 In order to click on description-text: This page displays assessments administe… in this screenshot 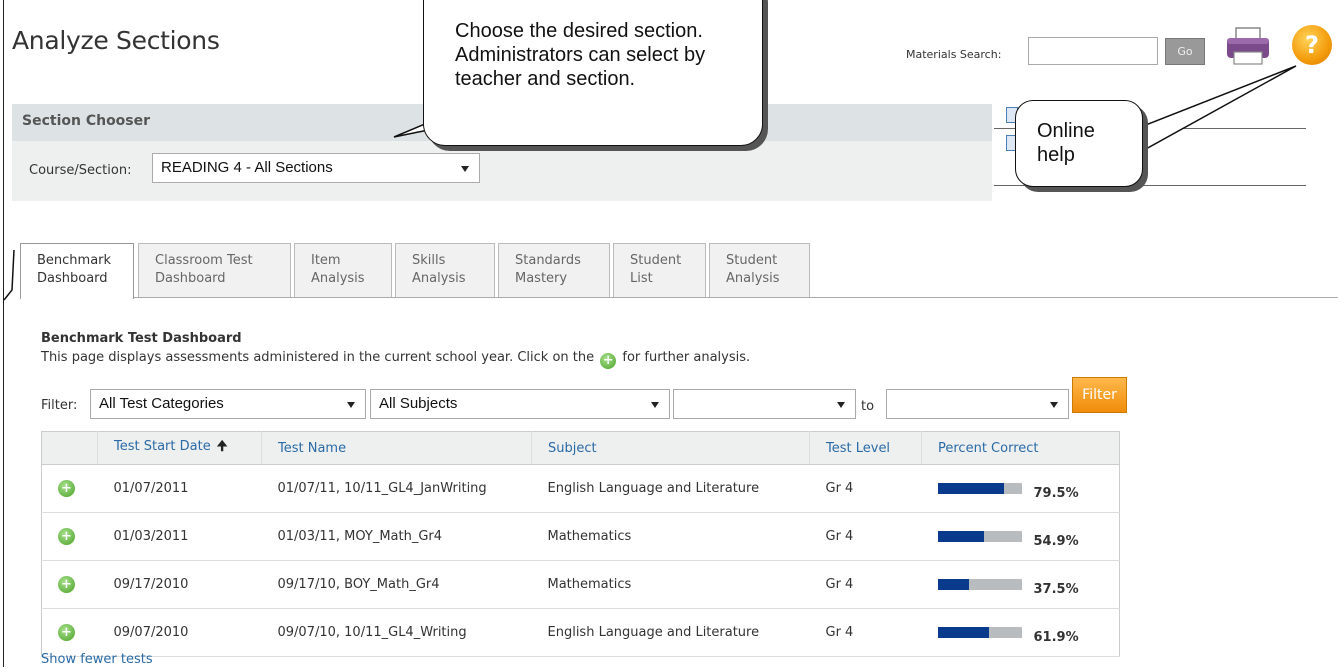, I will do `click(318, 357)`.